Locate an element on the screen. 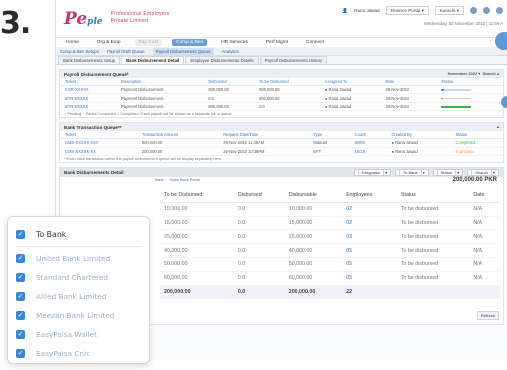  column-header: Disbursable is located at coordinates (313, 195).